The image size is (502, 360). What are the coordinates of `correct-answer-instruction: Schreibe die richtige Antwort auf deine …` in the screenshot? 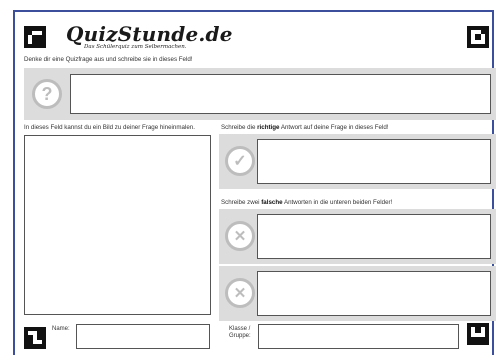 It's located at (305, 127).